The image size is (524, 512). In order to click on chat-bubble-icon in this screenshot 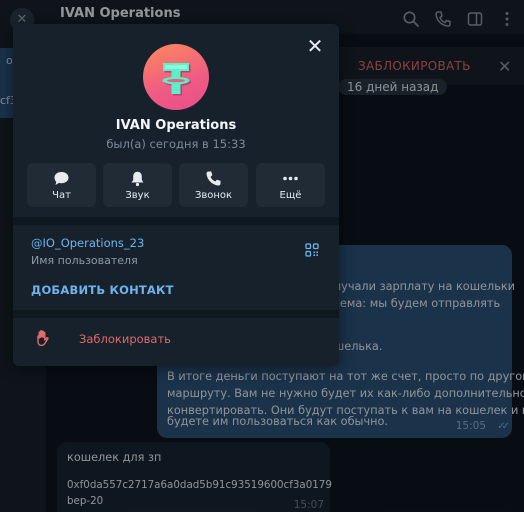, I will do `click(61, 178)`.